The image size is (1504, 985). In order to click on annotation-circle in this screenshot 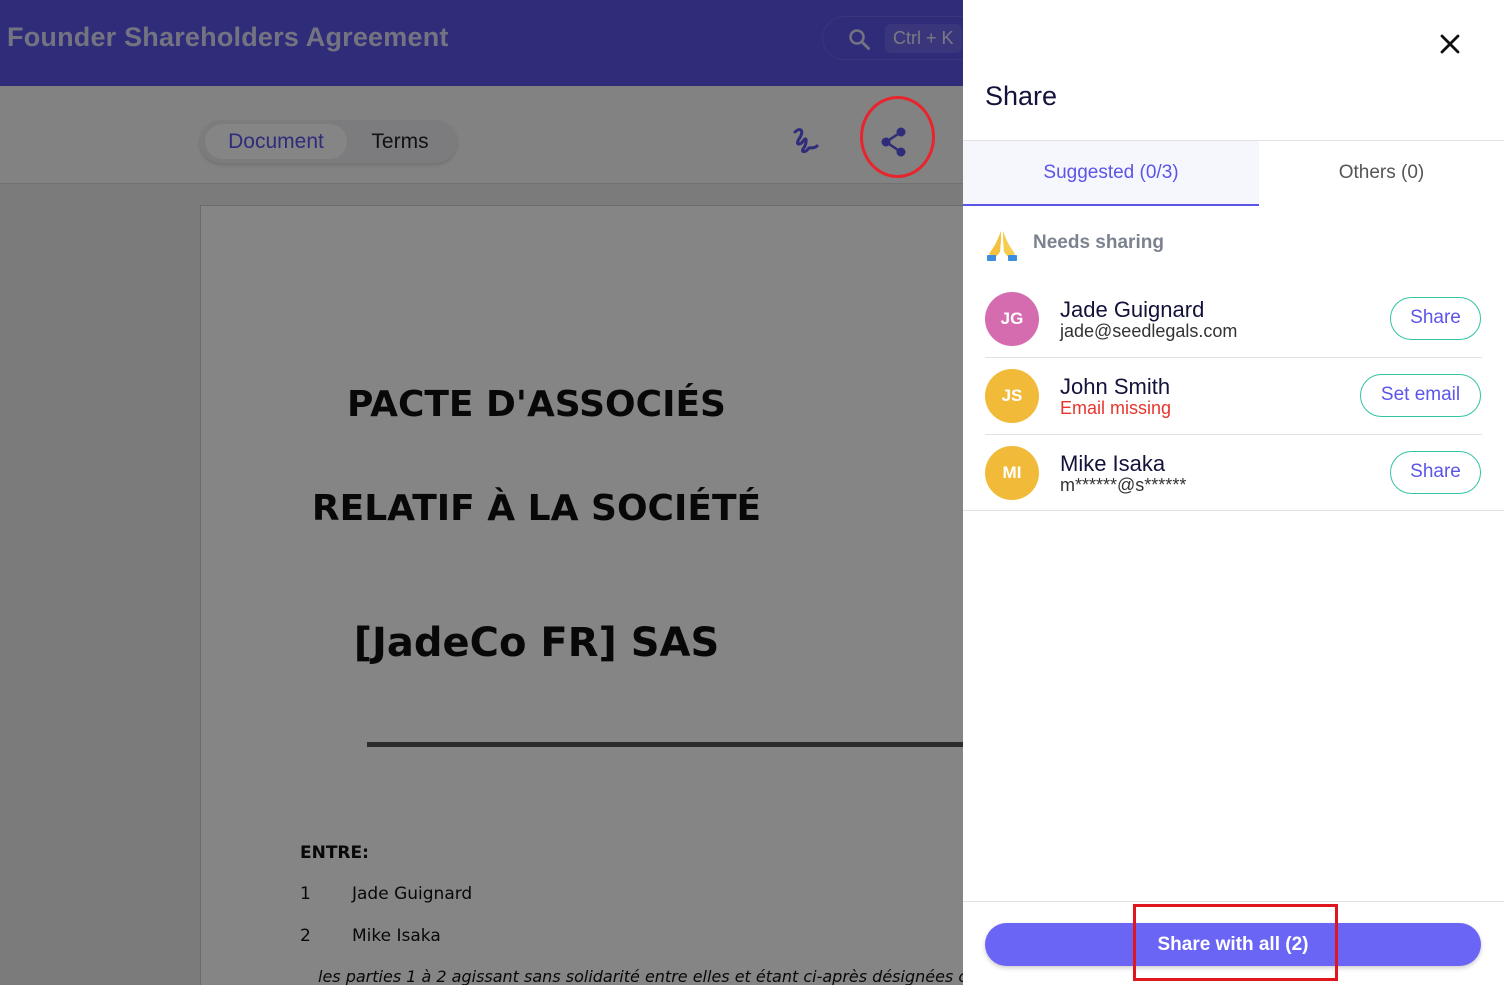, I will do `click(897, 137)`.